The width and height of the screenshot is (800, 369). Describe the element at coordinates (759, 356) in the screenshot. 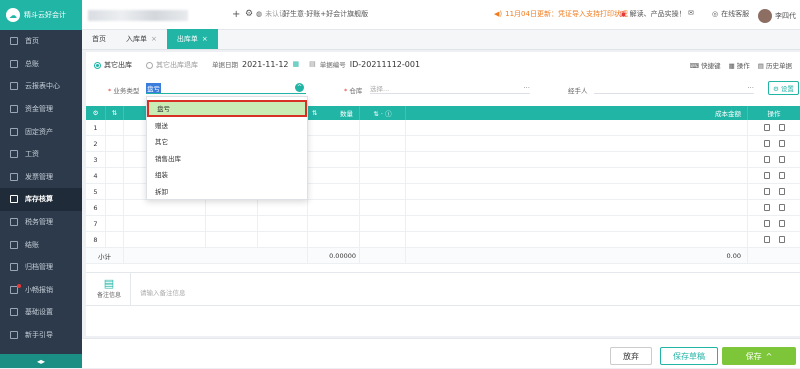

I see `save-button: 保存 ^` at that location.